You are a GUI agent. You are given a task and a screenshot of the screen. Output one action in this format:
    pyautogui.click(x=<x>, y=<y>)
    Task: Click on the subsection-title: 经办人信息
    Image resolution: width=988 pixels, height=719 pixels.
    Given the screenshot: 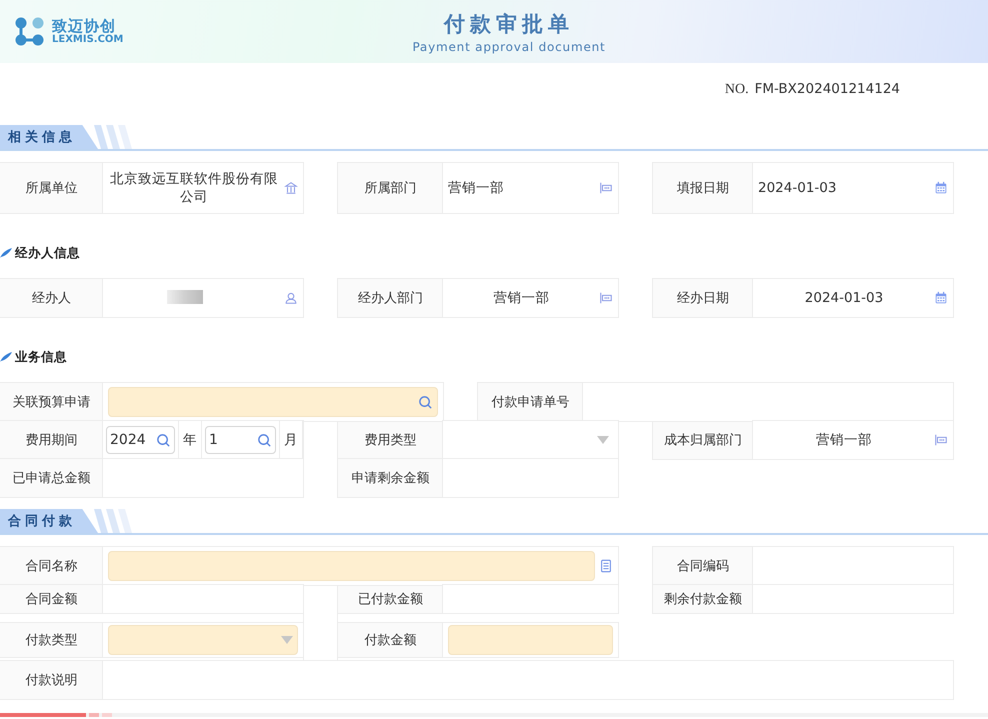 What is the action you would take?
    pyautogui.click(x=47, y=253)
    